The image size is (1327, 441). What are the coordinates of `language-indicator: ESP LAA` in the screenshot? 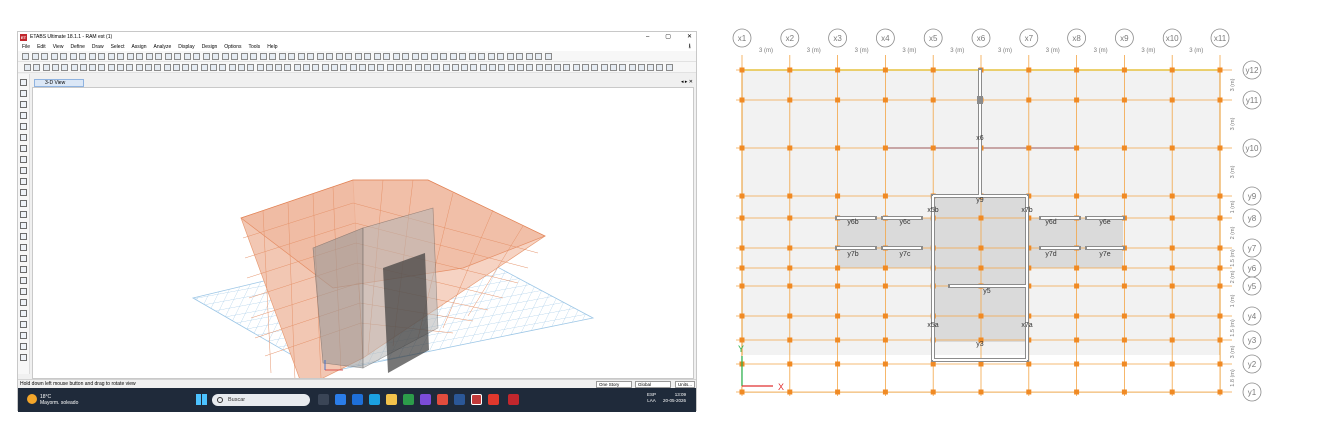 It's located at (651, 398).